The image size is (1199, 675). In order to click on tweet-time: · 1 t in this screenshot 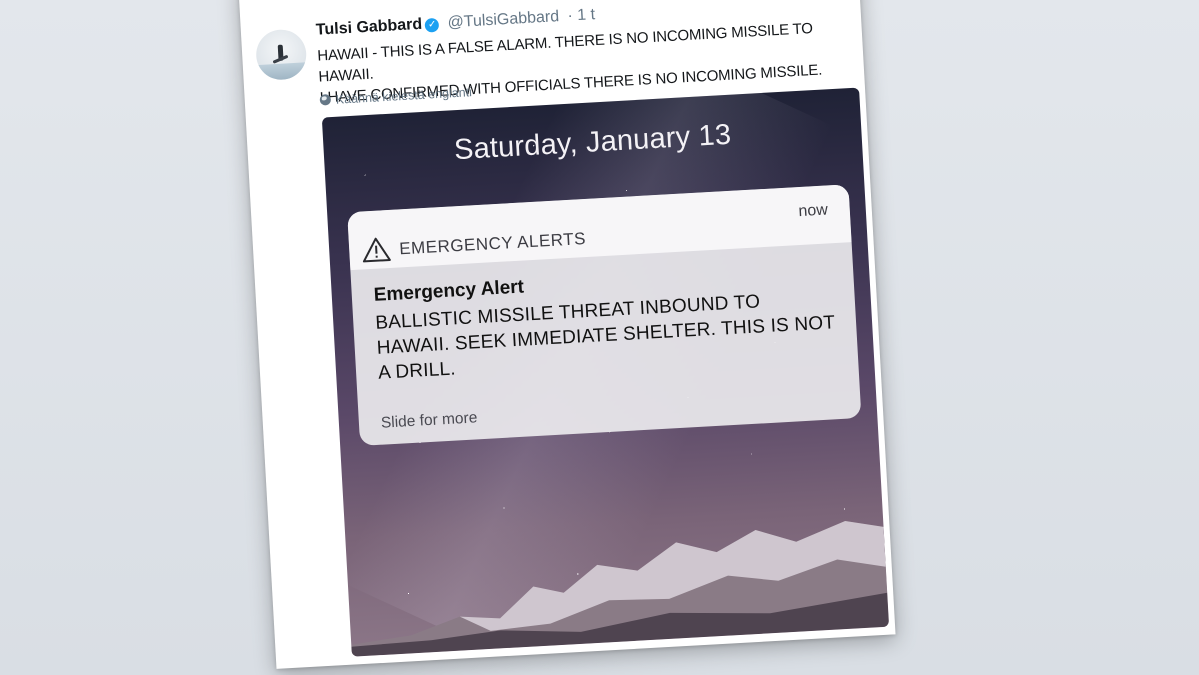, I will do `click(581, 15)`.